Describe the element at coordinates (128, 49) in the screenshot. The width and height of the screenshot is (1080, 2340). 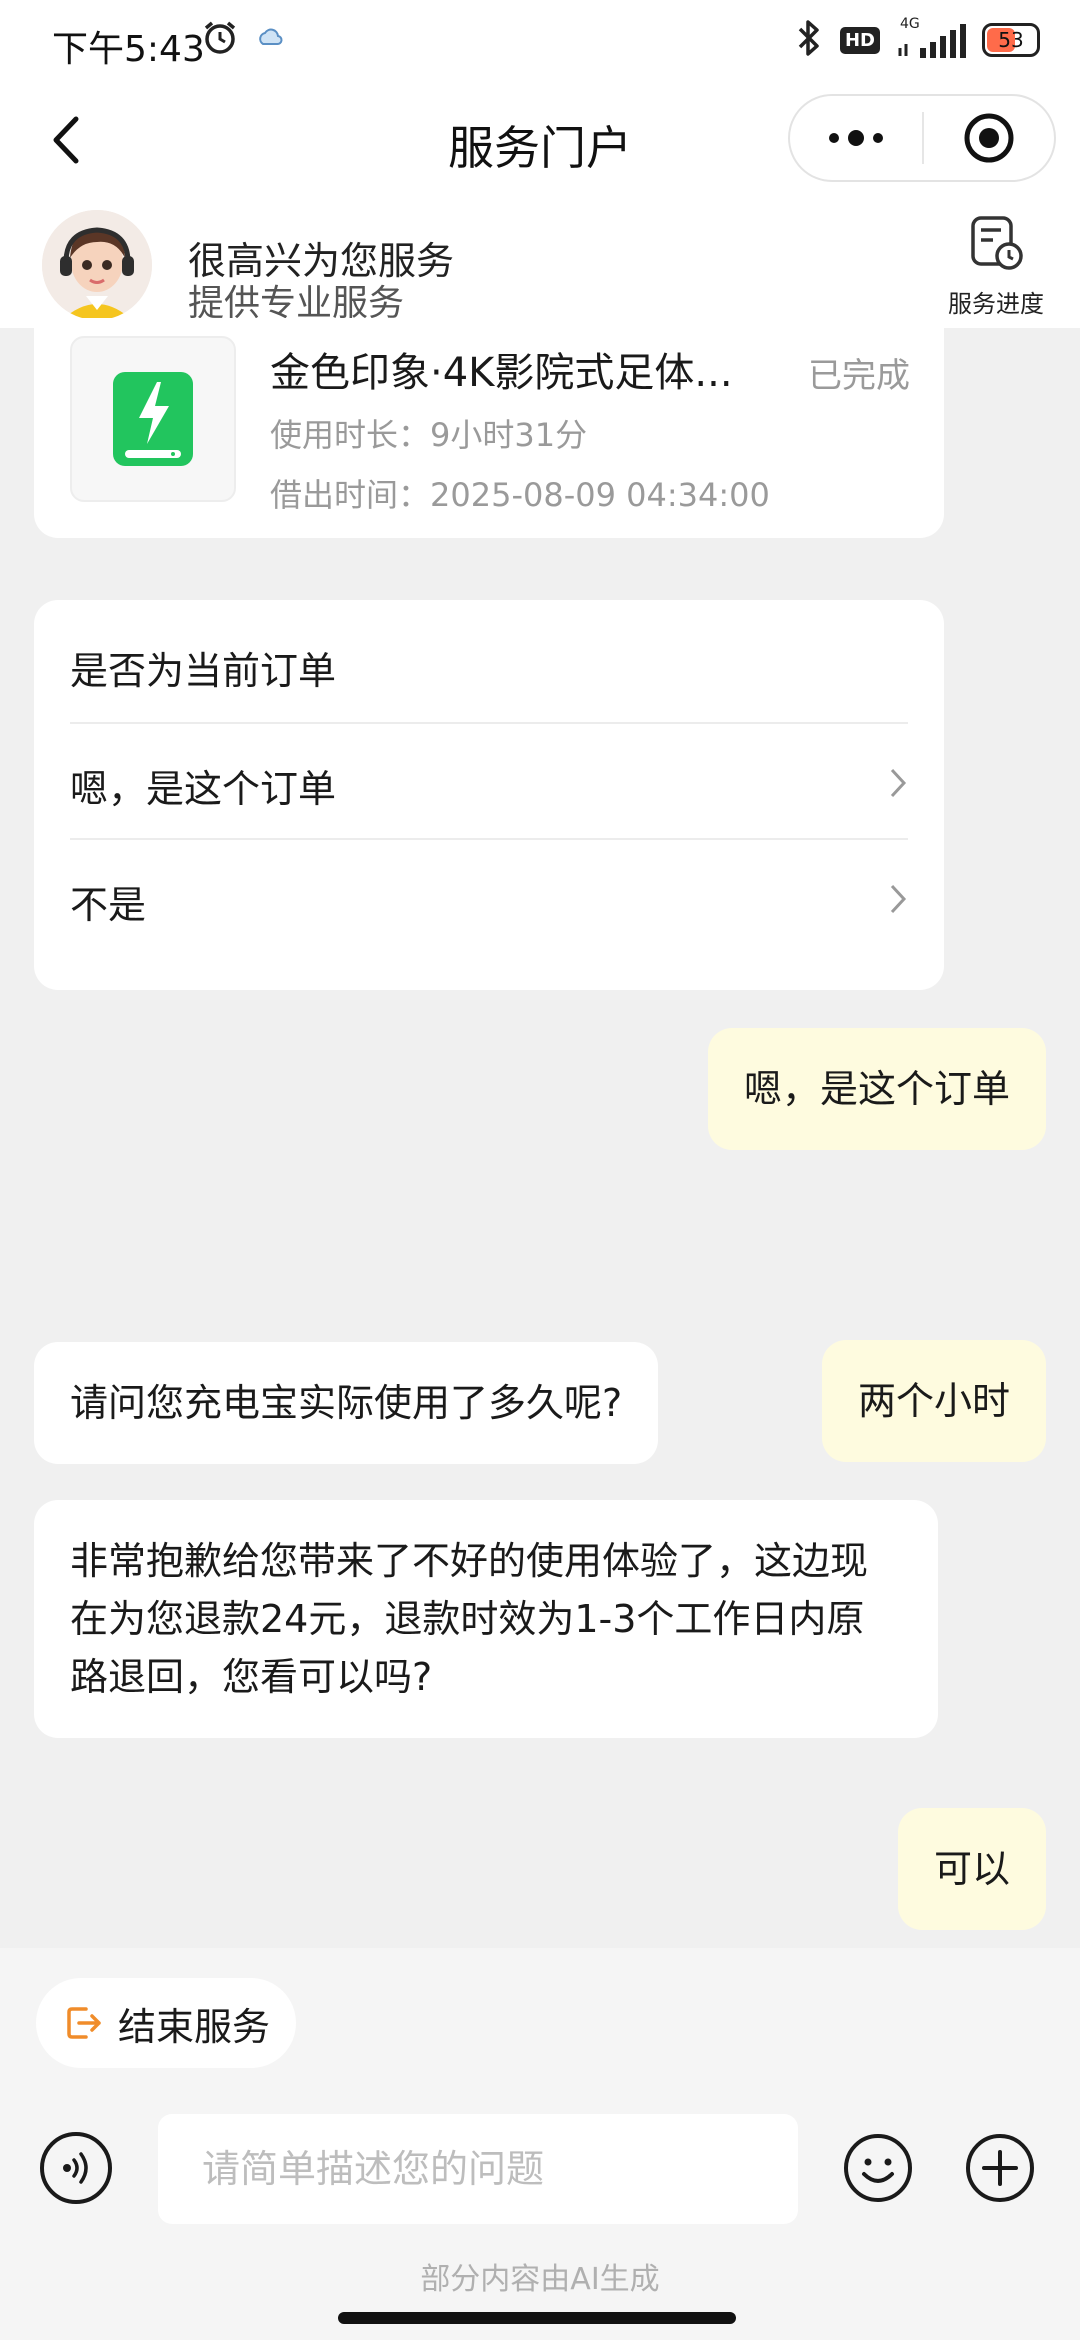
I see `status-time: 下午5:43` at that location.